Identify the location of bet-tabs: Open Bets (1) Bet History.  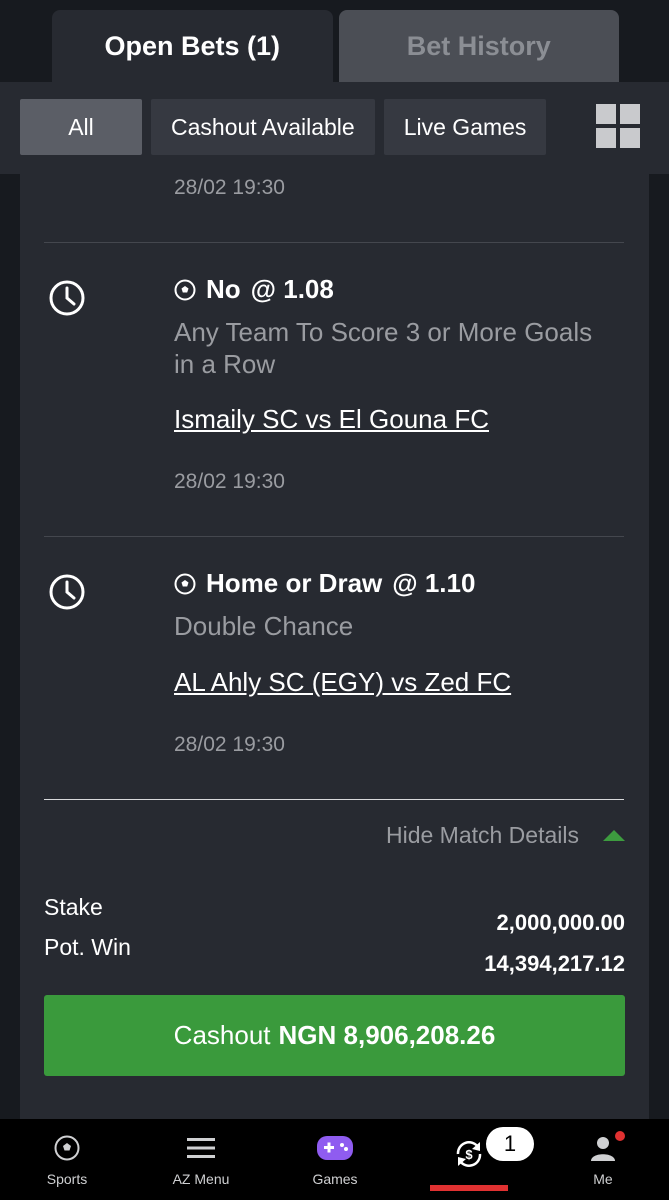
(335, 46).